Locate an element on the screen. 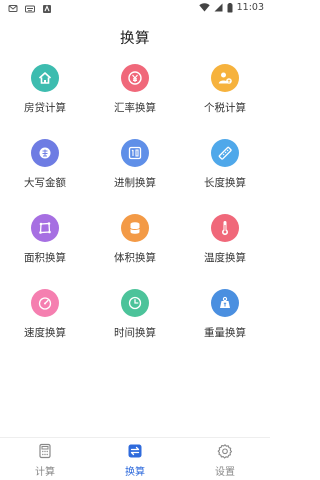 The height and width of the screenshot is (480, 320). grid-item-label: 大写金额 is located at coordinates (45, 183).